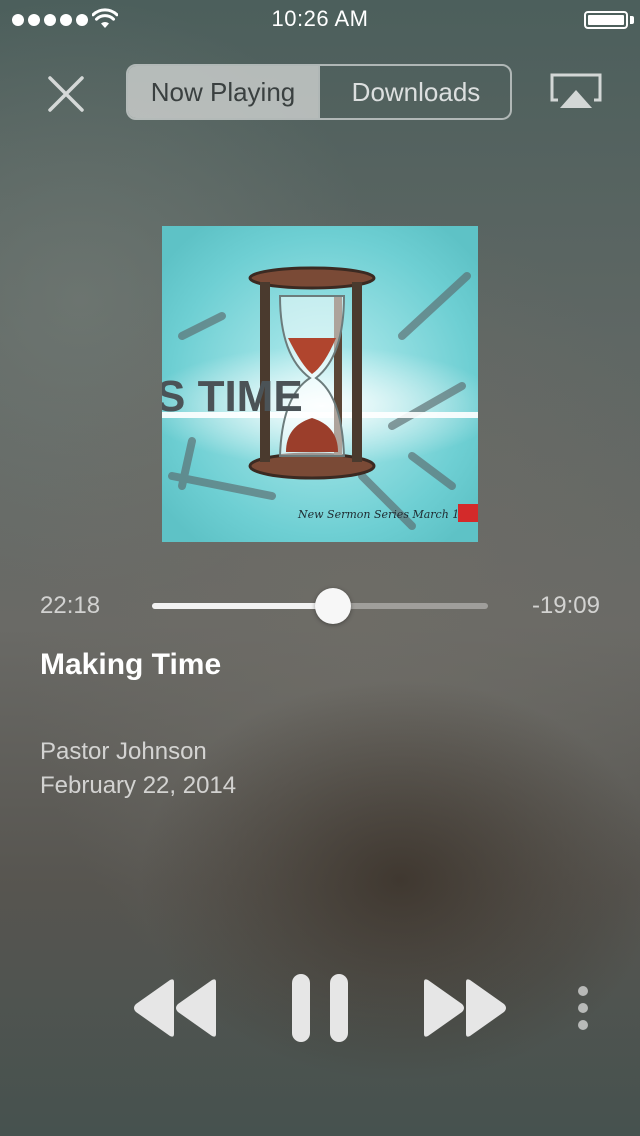 The width and height of the screenshot is (640, 1136). What do you see at coordinates (243, 606) in the screenshot?
I see `progress-fill` at bounding box center [243, 606].